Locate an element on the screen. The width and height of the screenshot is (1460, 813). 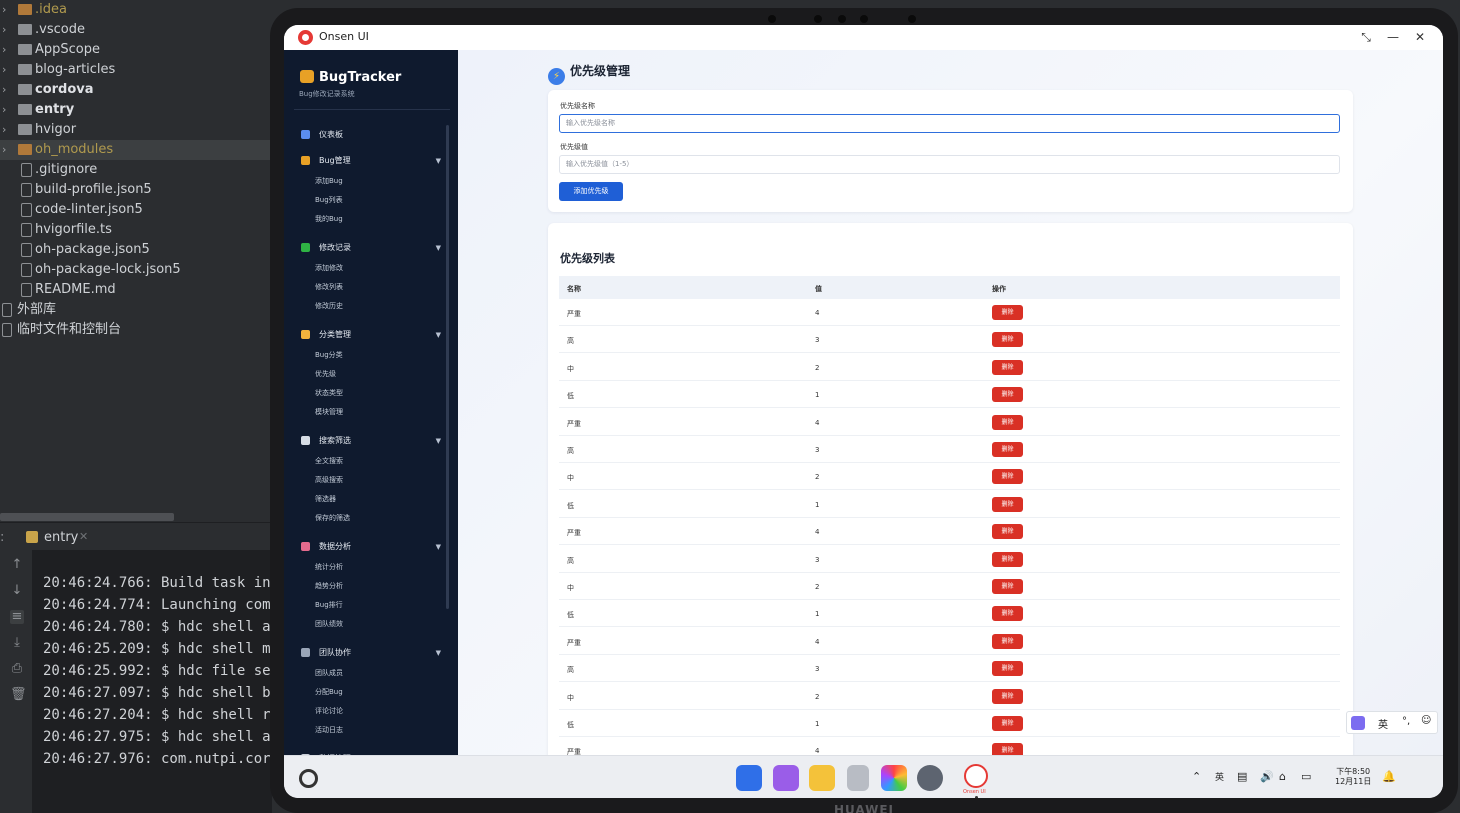
nav-item: 团队绩效 is located at coordinates (329, 624).